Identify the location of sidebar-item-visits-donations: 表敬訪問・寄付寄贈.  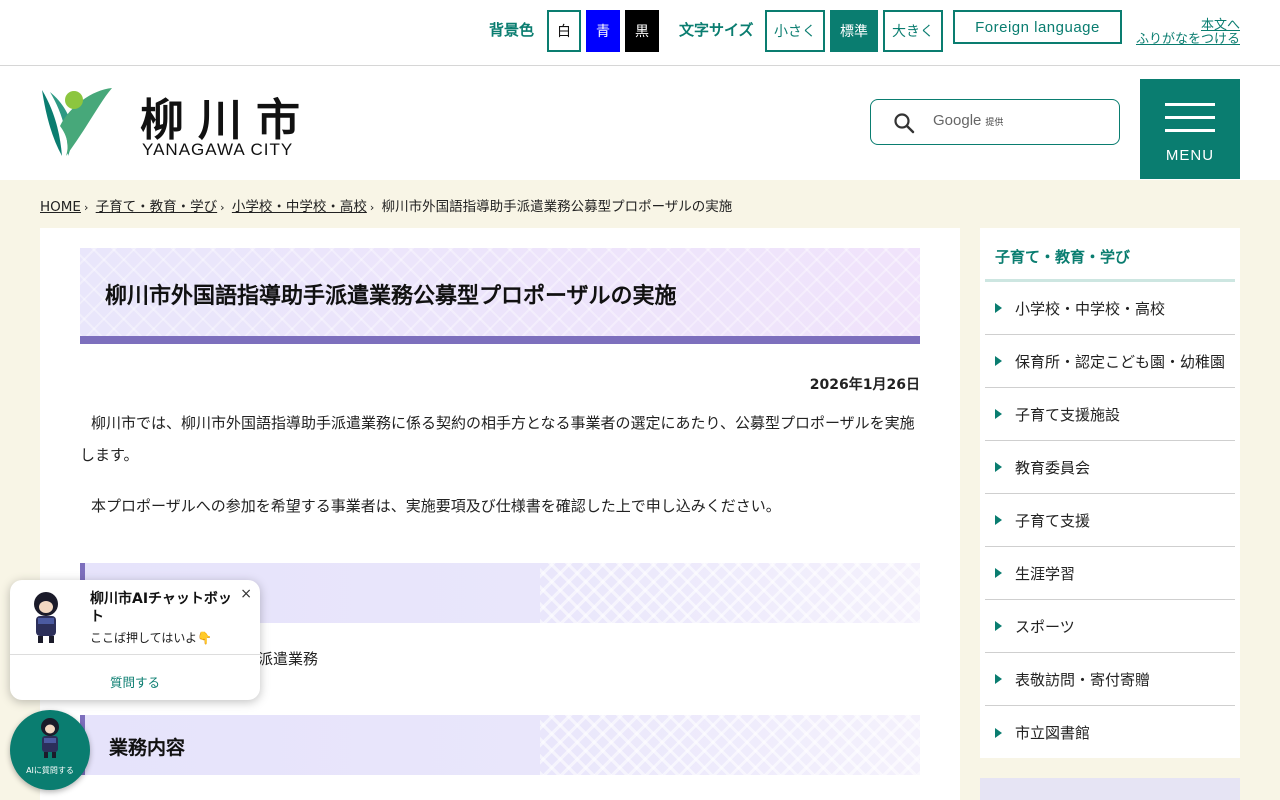
(1110, 679).